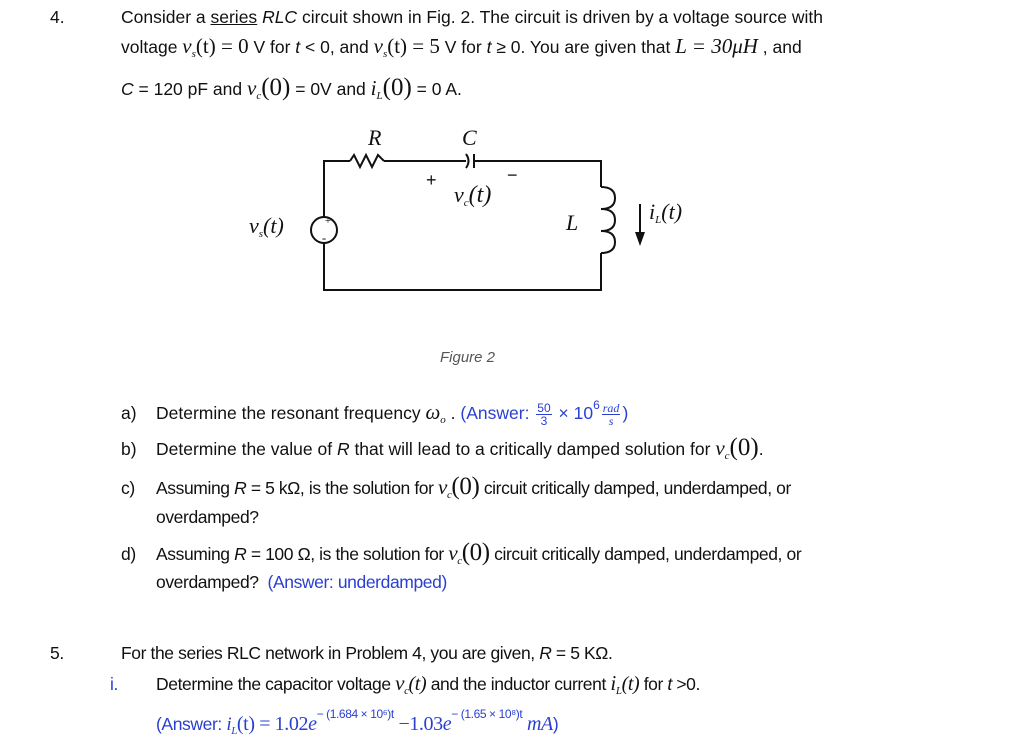 The width and height of the screenshot is (1024, 737). What do you see at coordinates (431, 180) in the screenshot?
I see `label-plus: +` at bounding box center [431, 180].